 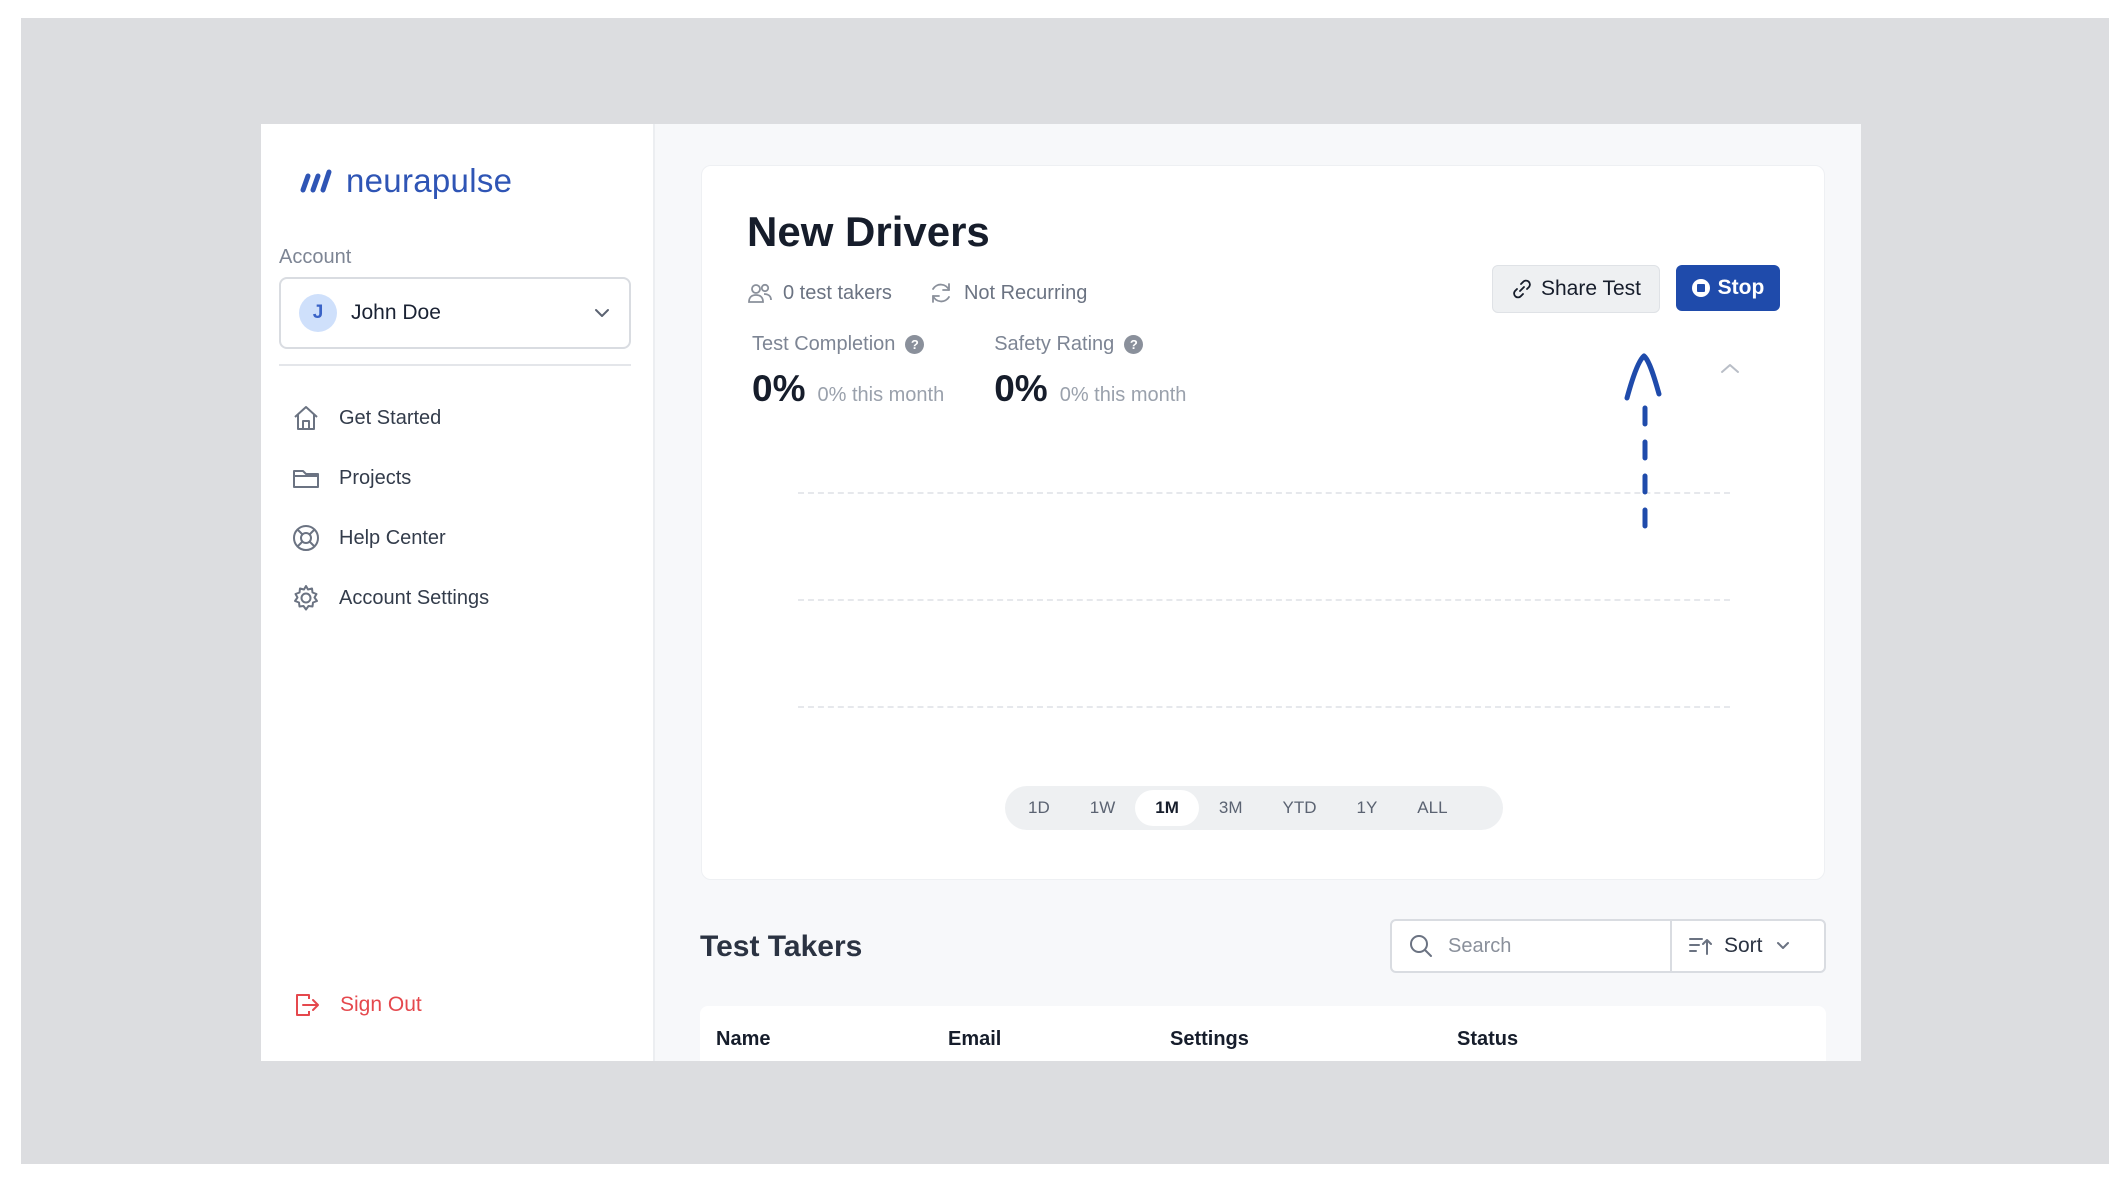 I want to click on brand-logo: neurapulse, so click(x=405, y=181).